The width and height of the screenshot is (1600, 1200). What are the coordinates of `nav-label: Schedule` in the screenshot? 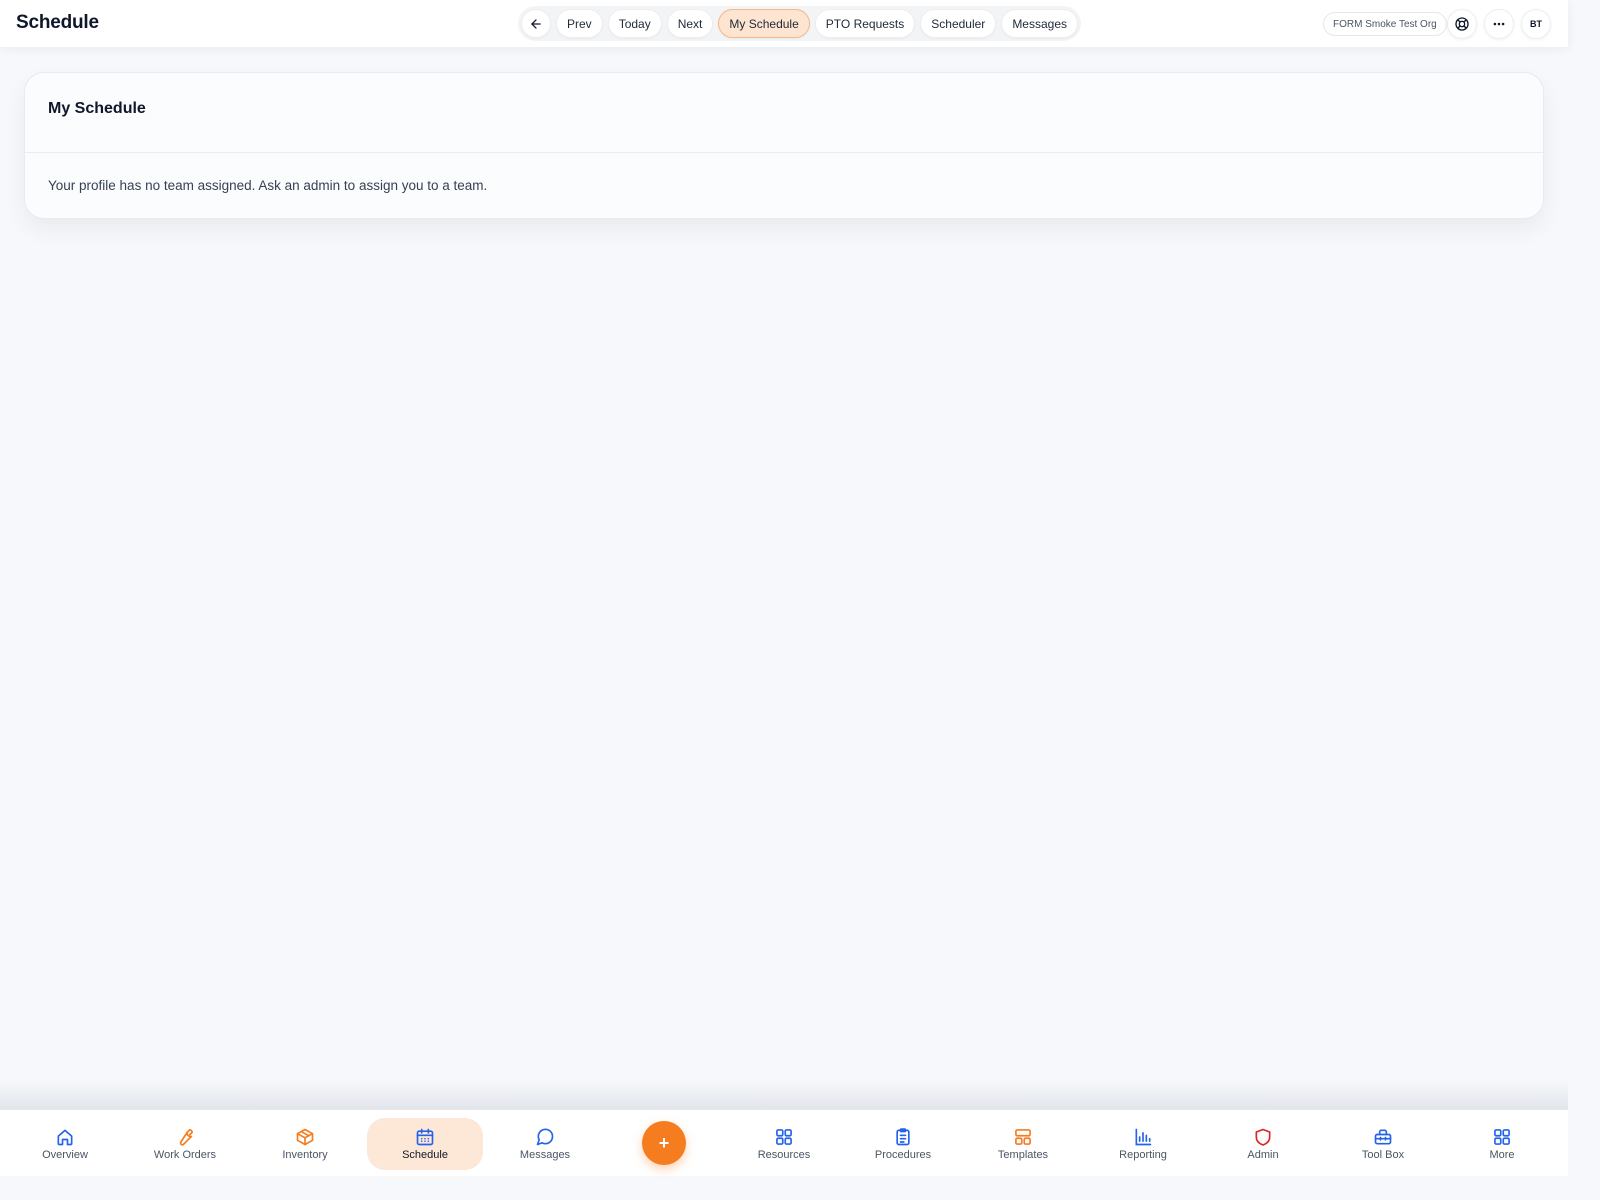 It's located at (425, 1155).